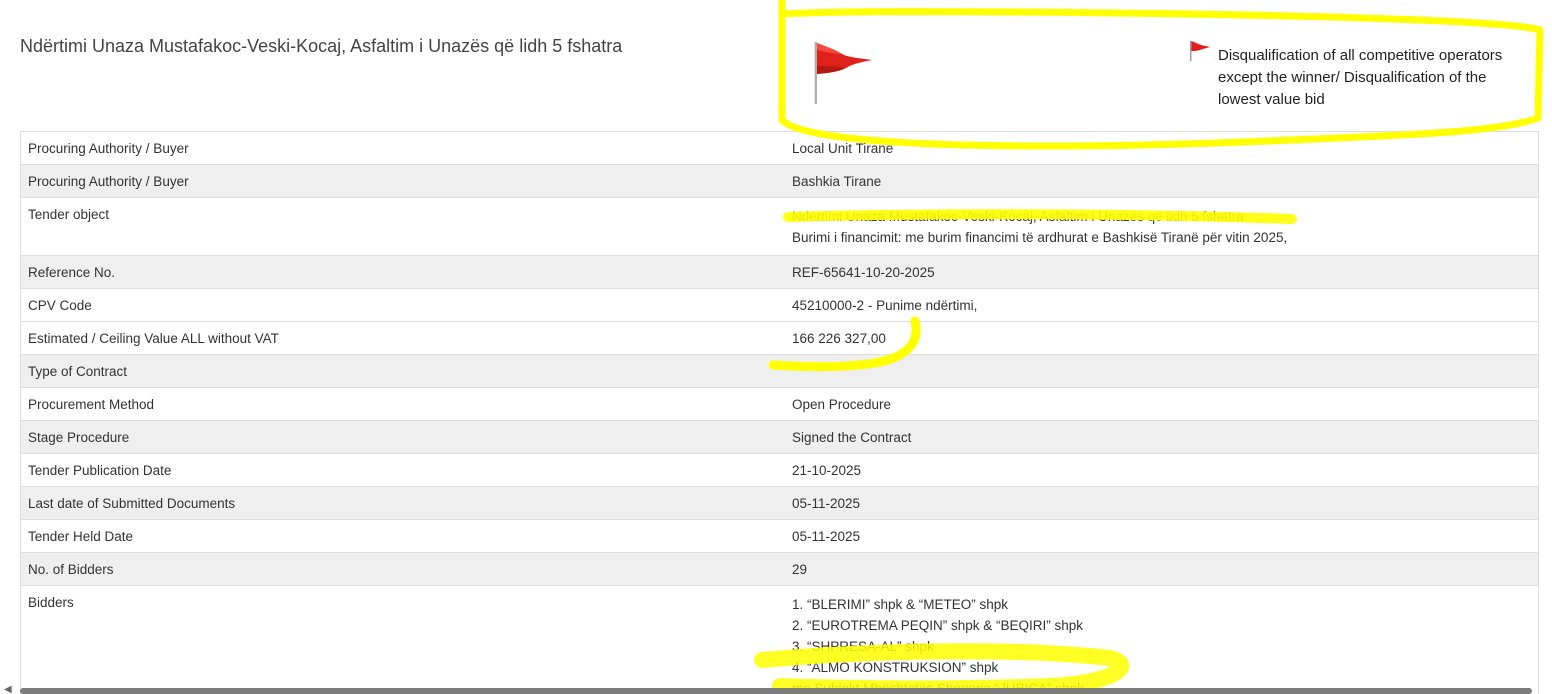 This screenshot has height=694, width=1552. I want to click on table-row: CPV Code 45210000-2 - Punime ndërtimi,, so click(779, 305).